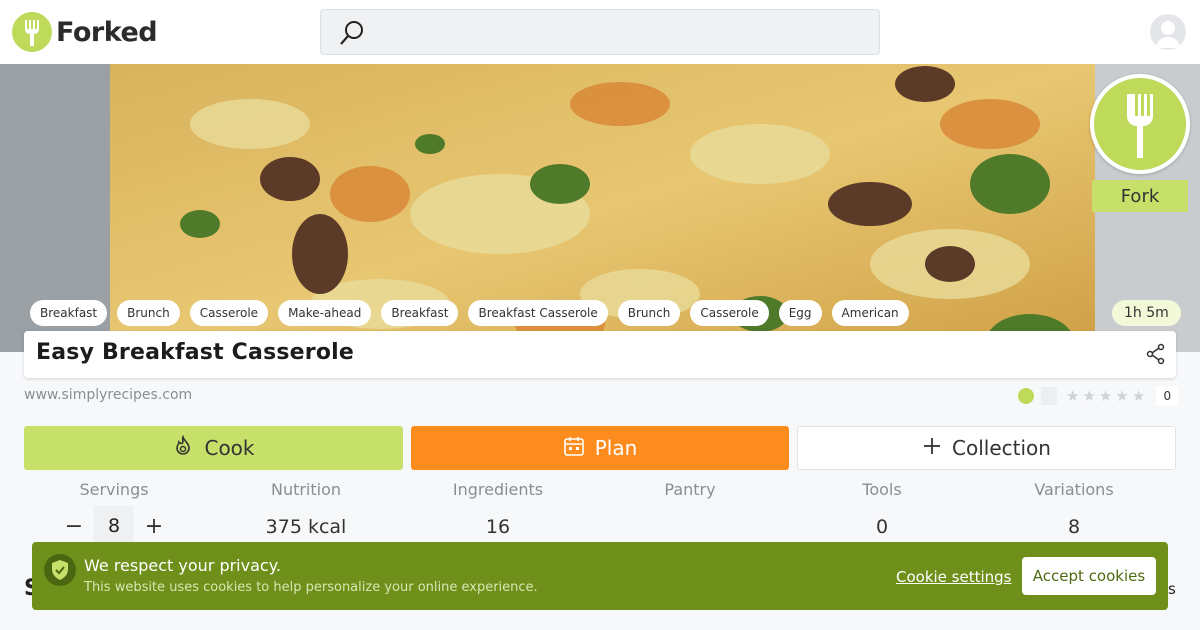 The image size is (1200, 630). I want to click on tag-chip: American, so click(870, 313).